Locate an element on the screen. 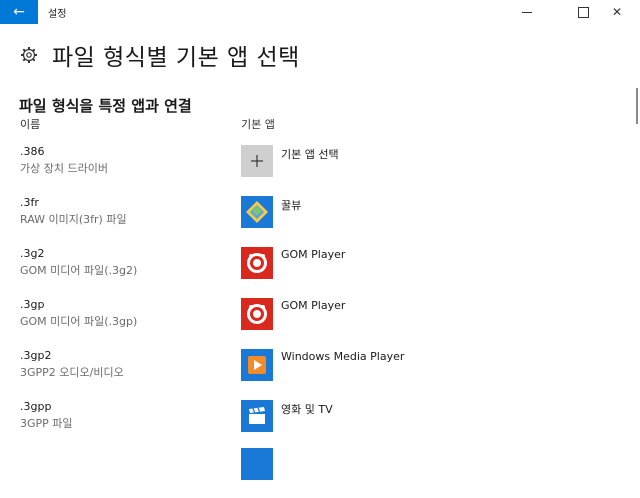 This screenshot has width=640, height=498. movies-tv-icon is located at coordinates (257, 416).